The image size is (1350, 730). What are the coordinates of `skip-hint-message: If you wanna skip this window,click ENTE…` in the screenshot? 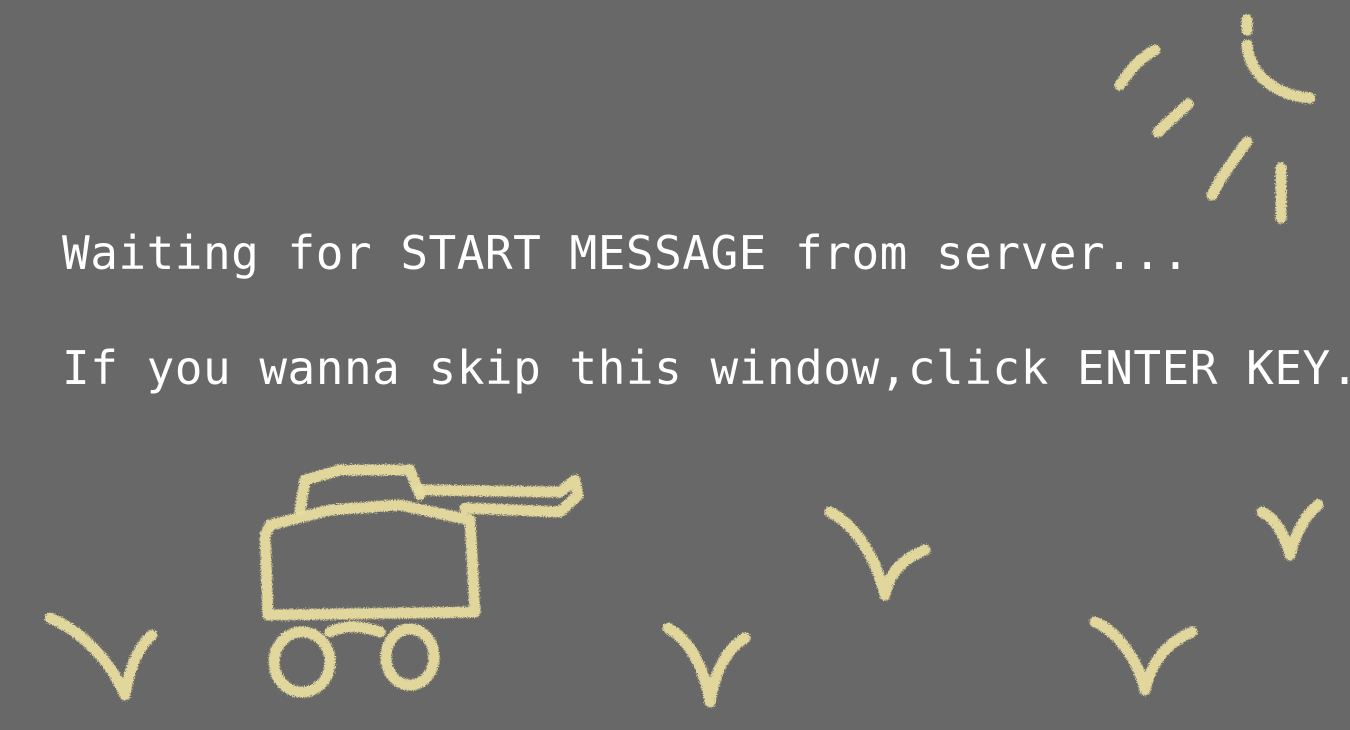 It's located at (706, 368).